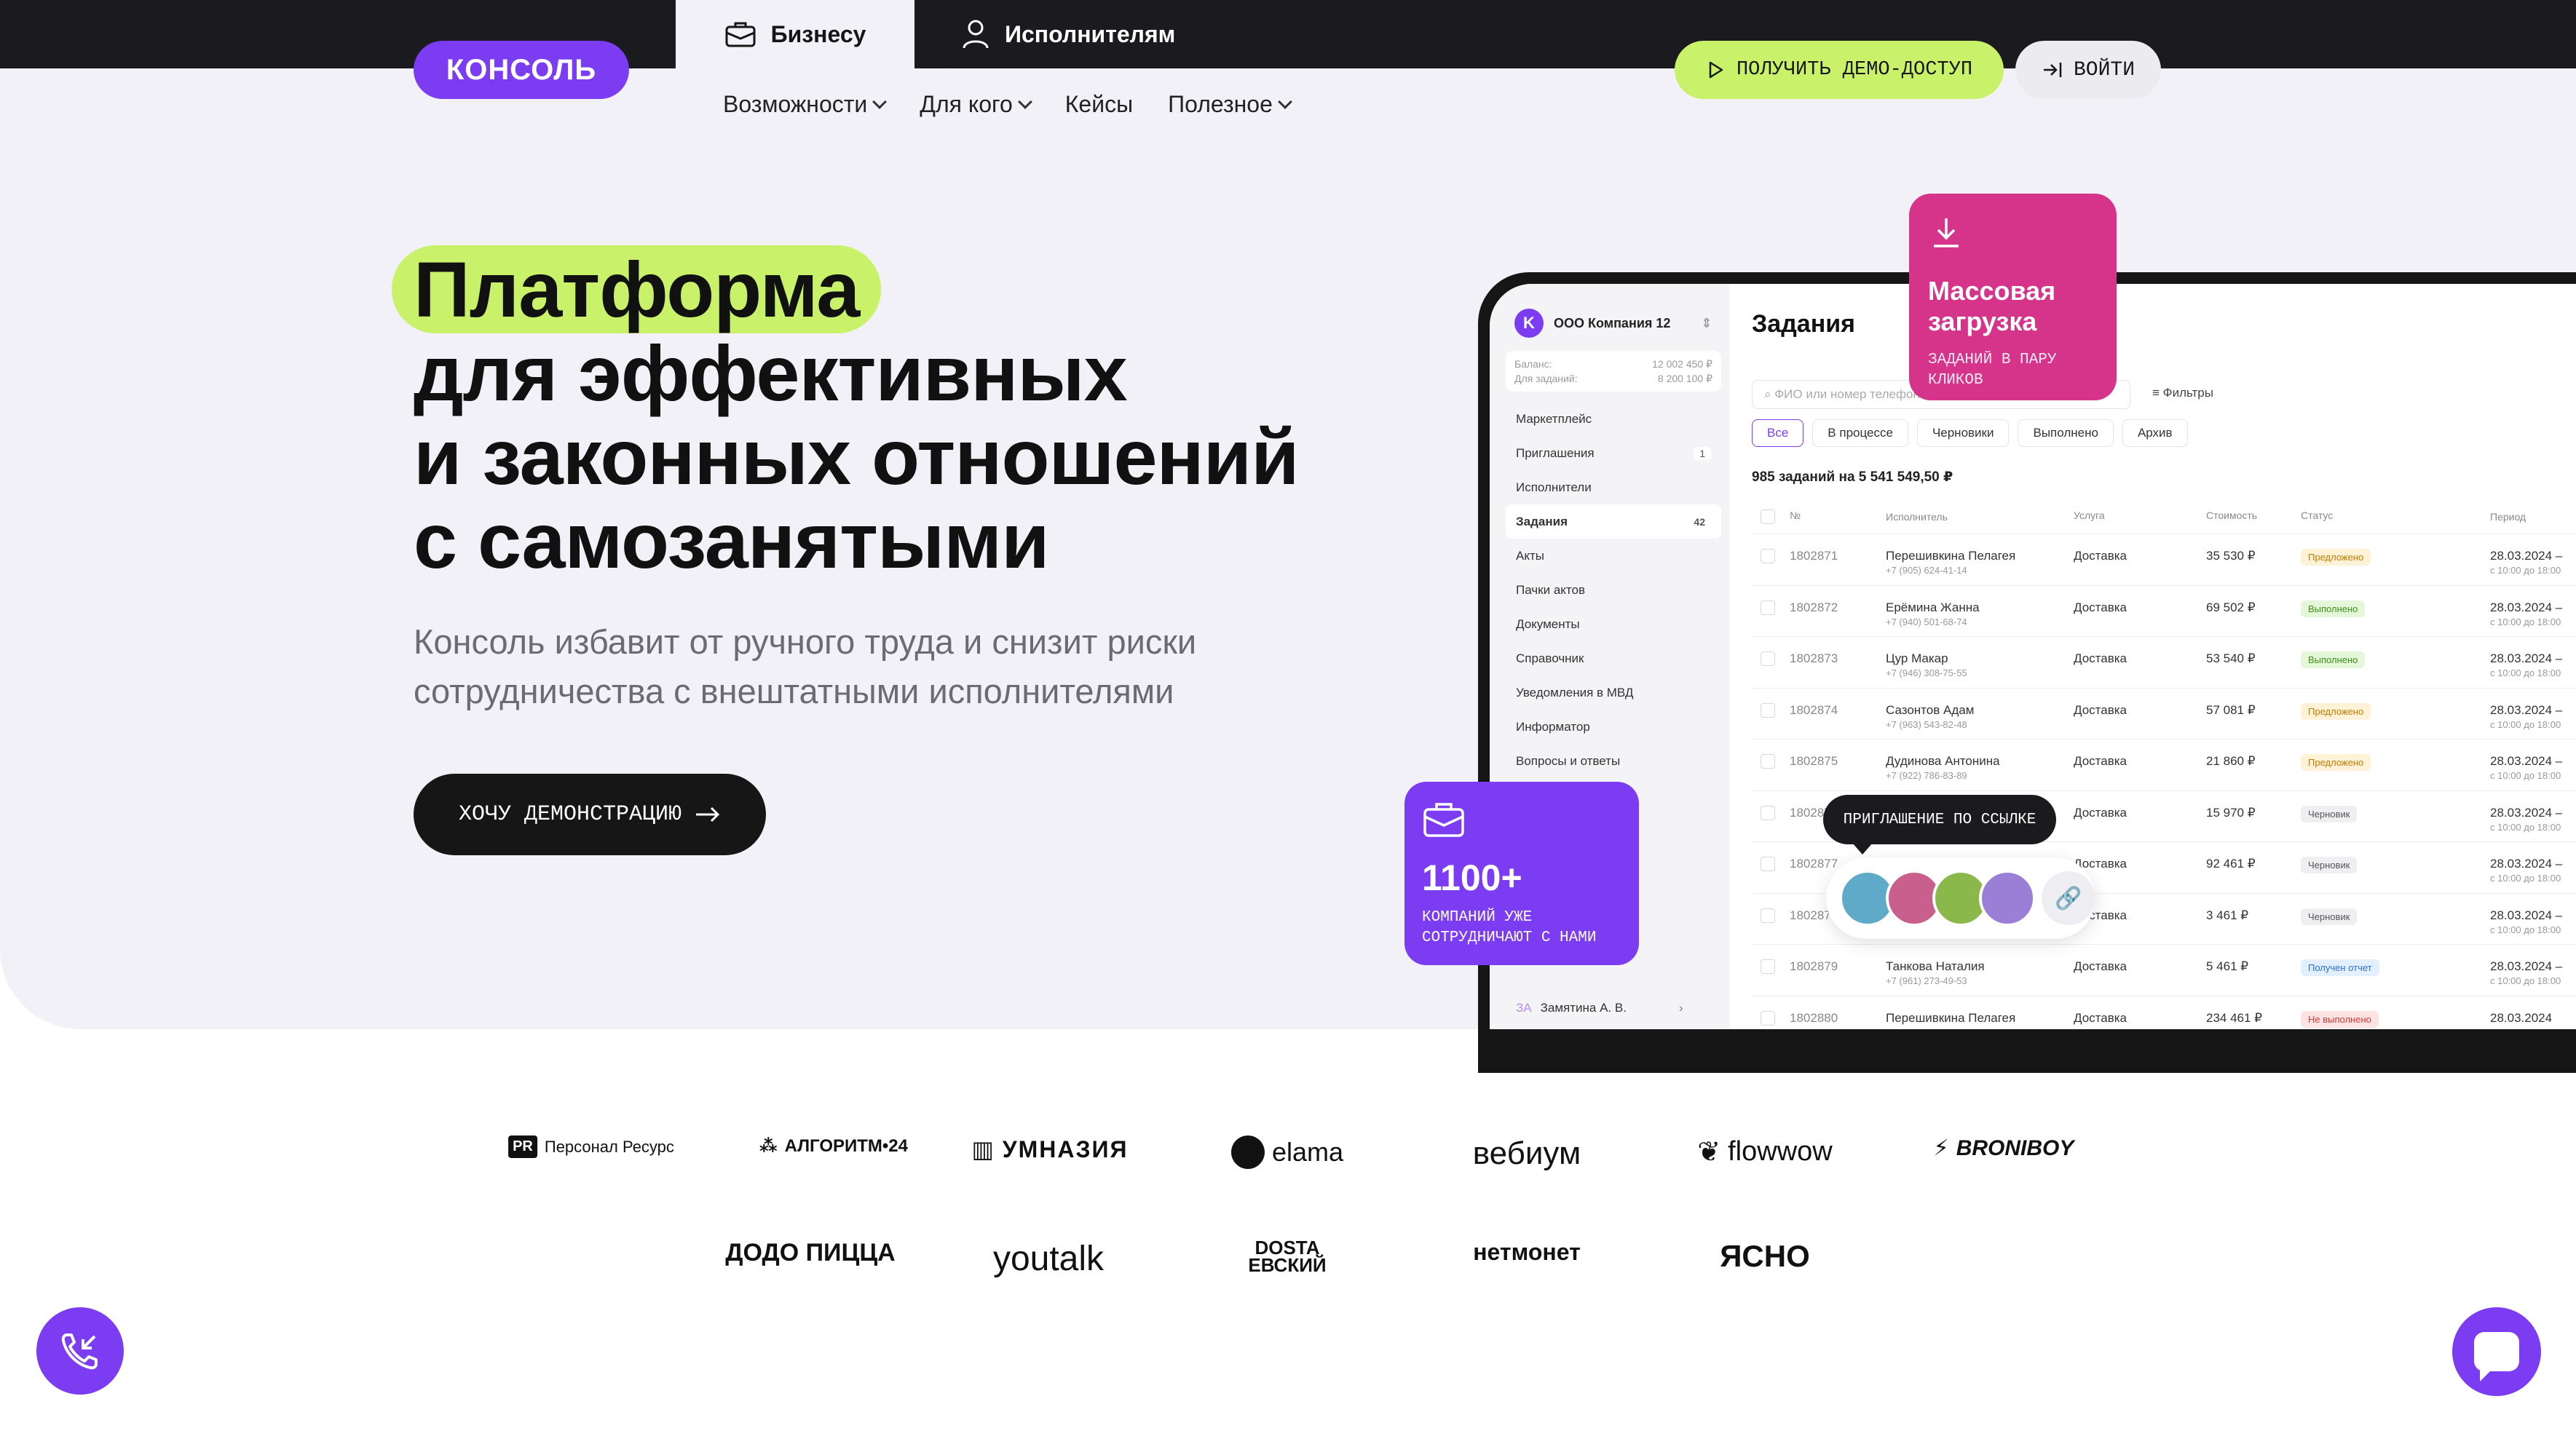  Describe the element at coordinates (1599, 1008) in the screenshot. I see `current-user: ЗА Замятина А. В. ›` at that location.